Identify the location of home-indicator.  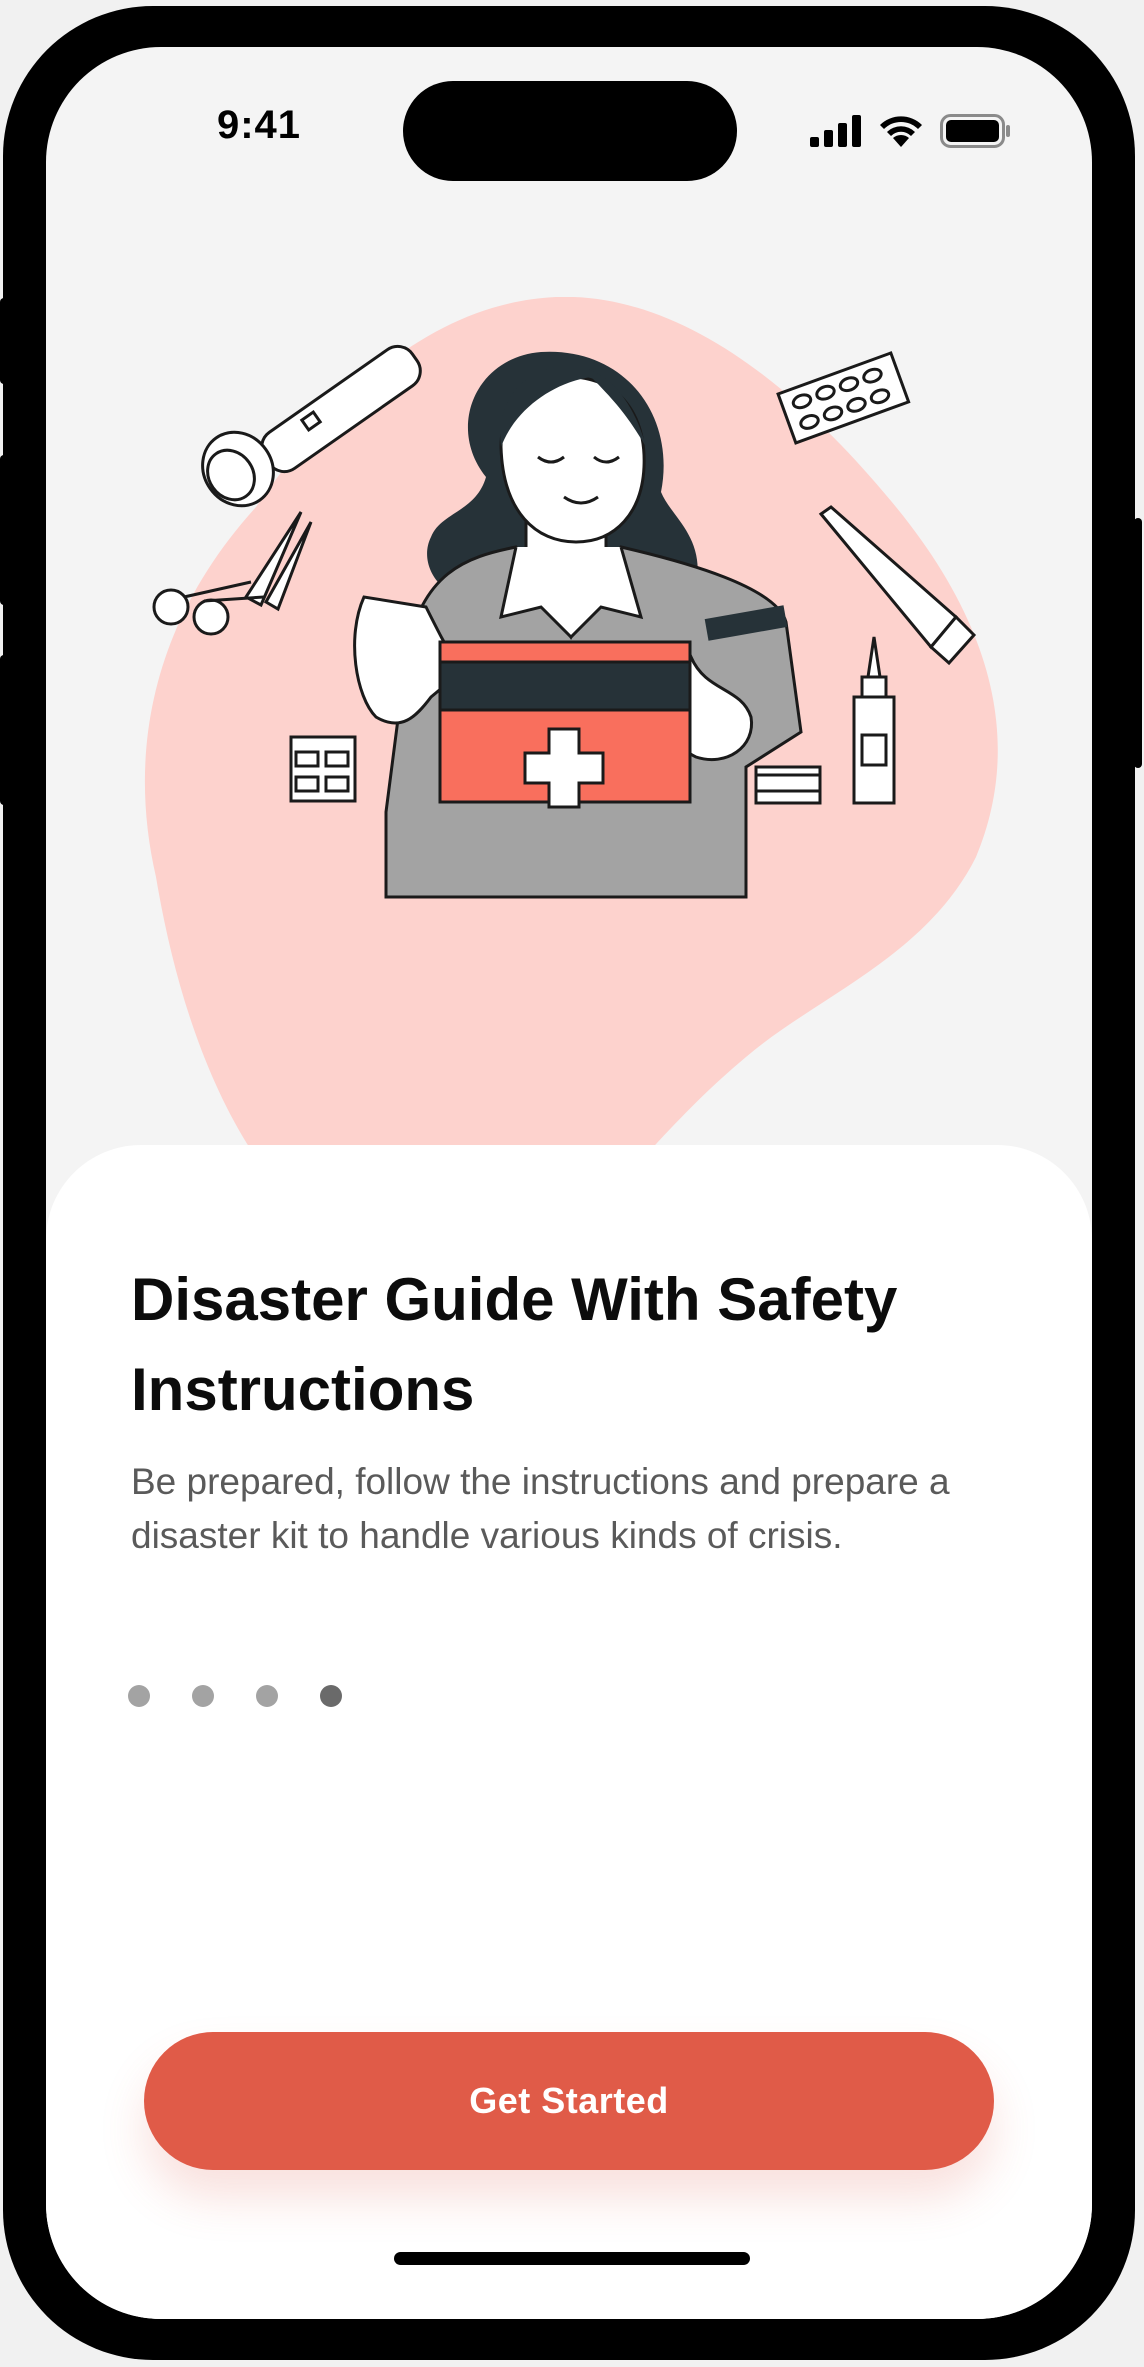
(572, 2258).